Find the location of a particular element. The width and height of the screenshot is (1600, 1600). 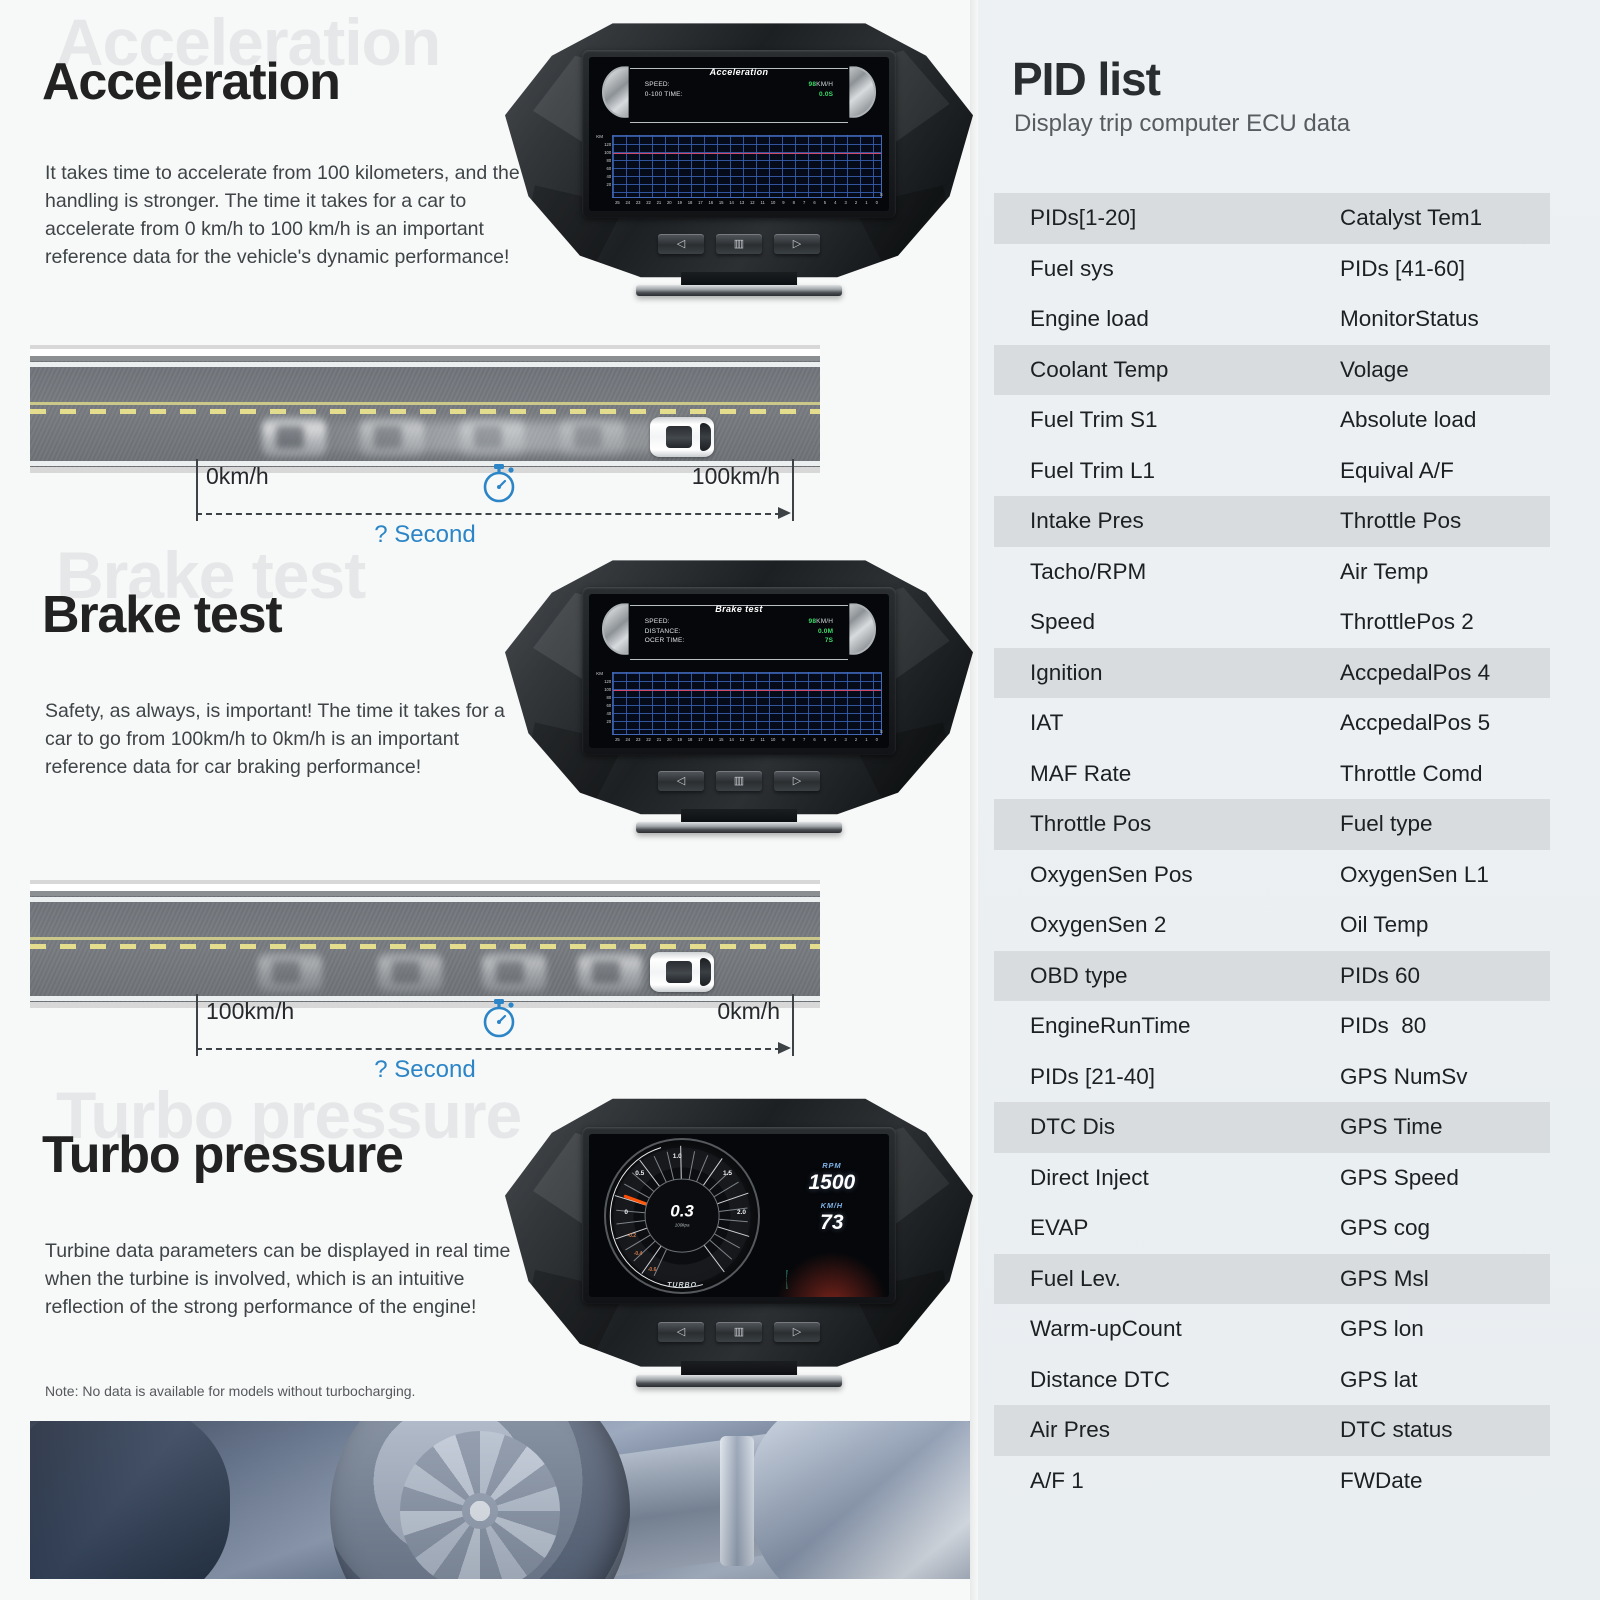

pid-row: Fuel sys PIDs [41-60] is located at coordinates (1272, 269).